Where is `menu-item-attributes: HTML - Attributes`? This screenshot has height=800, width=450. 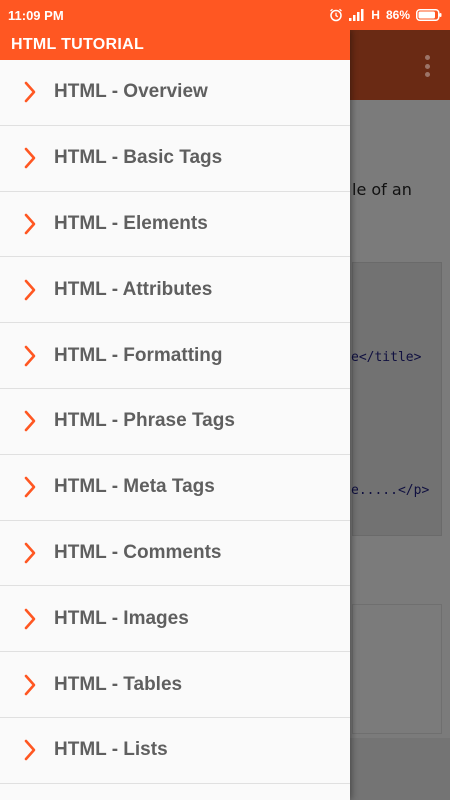 menu-item-attributes: HTML - Attributes is located at coordinates (175, 290).